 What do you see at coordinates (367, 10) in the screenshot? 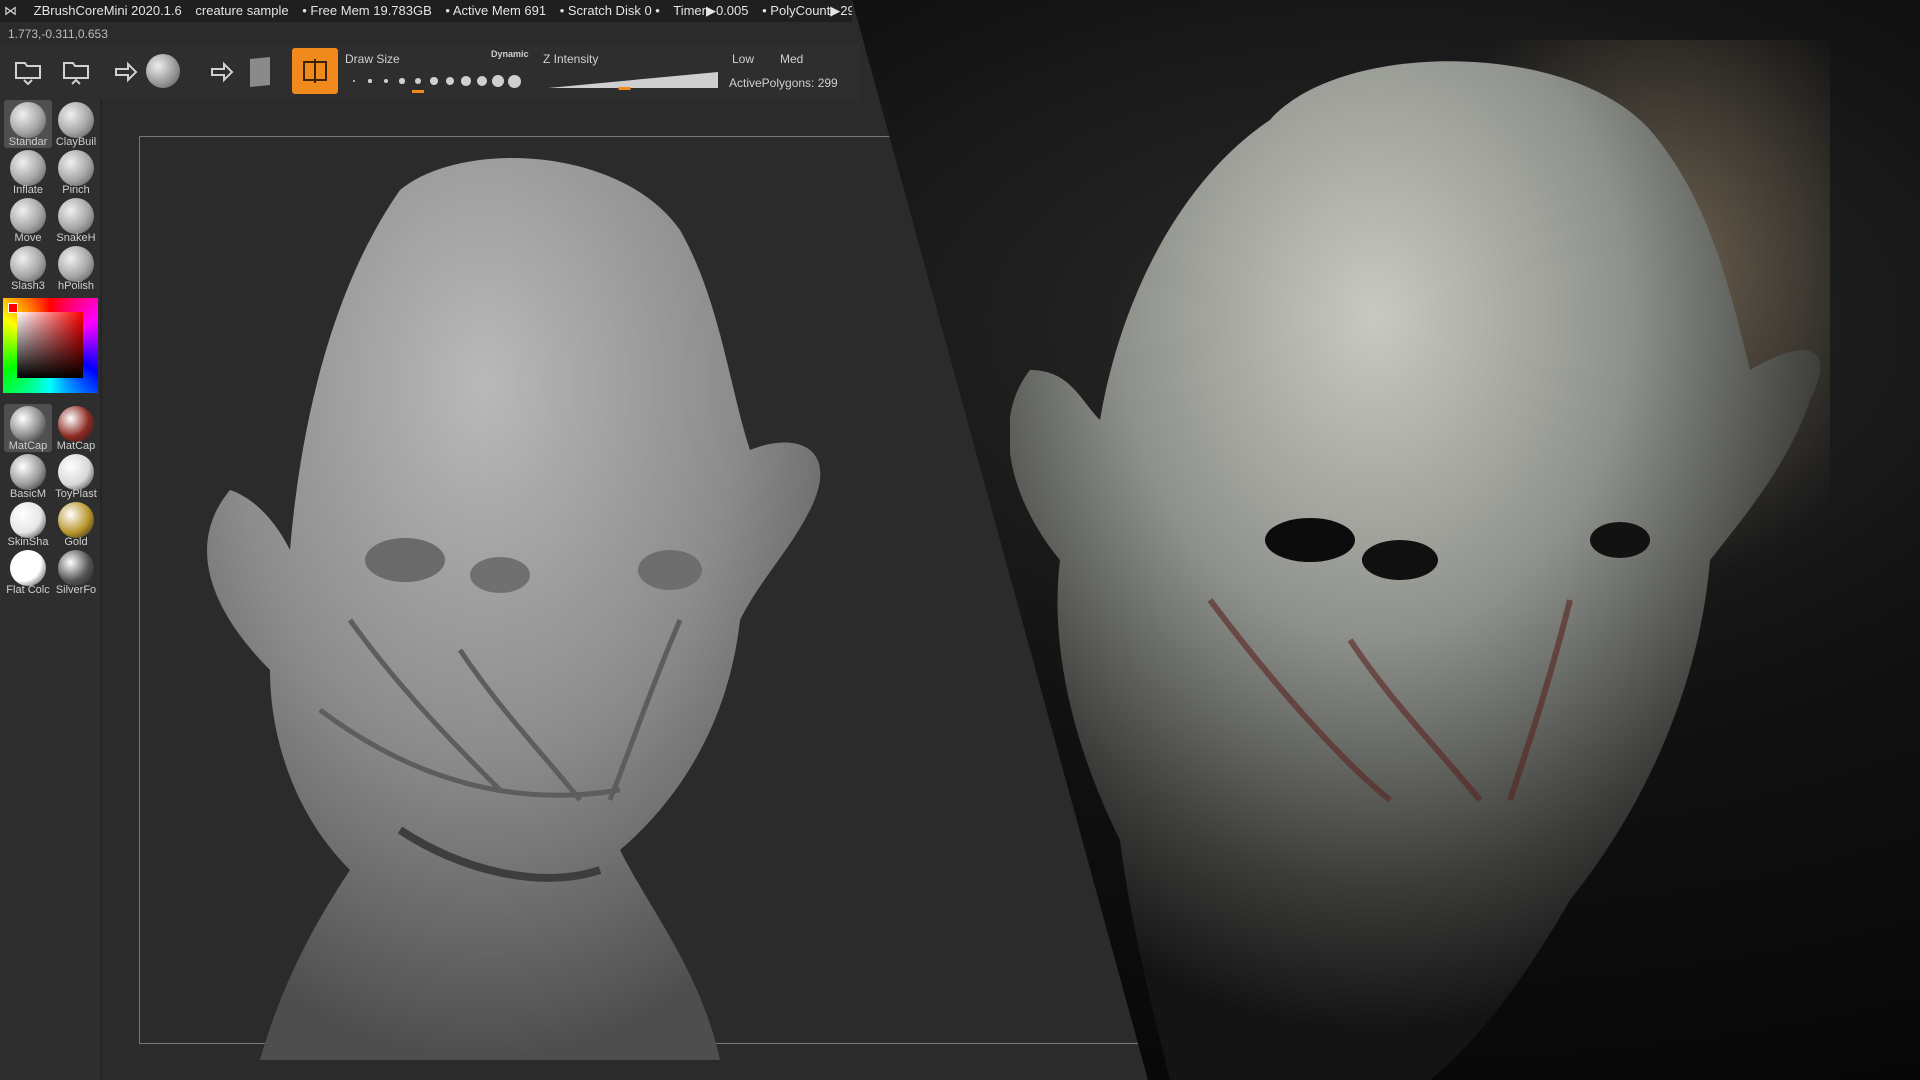
I see `free-mem: • Free Mem 19.783GB` at bounding box center [367, 10].